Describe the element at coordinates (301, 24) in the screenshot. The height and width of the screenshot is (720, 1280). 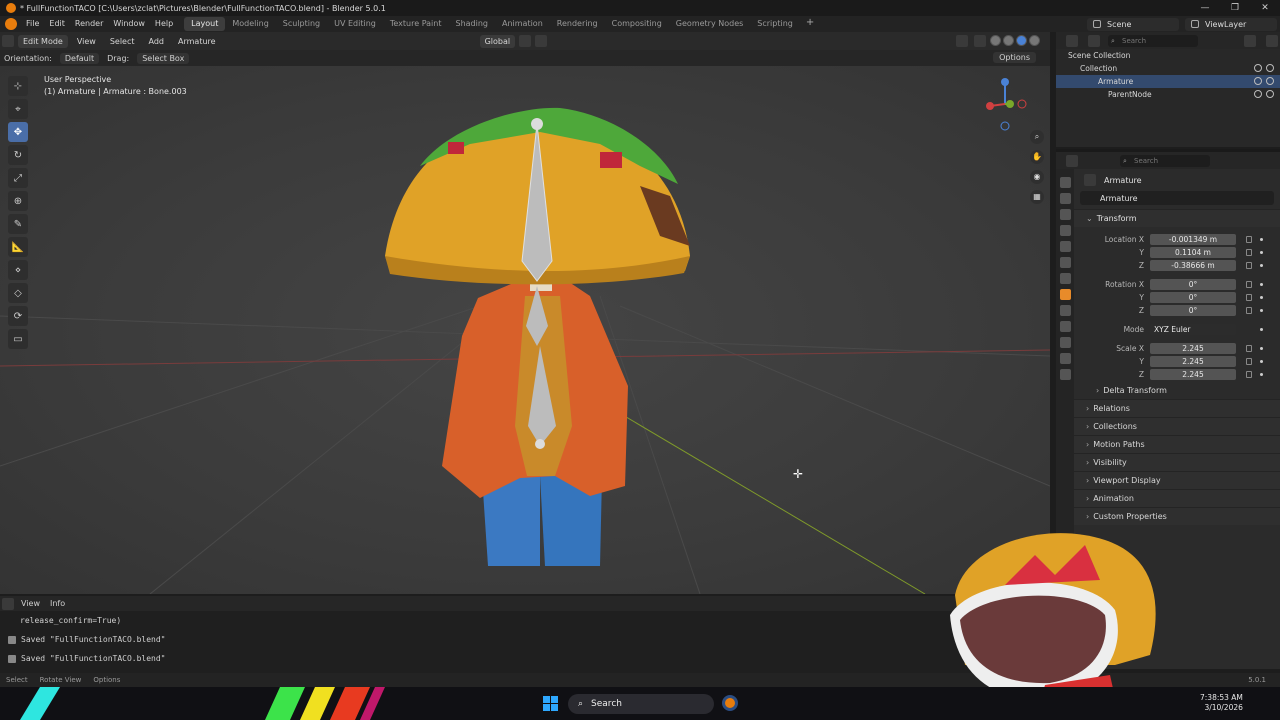
I see `tab-sculpting: Sculpting` at that location.